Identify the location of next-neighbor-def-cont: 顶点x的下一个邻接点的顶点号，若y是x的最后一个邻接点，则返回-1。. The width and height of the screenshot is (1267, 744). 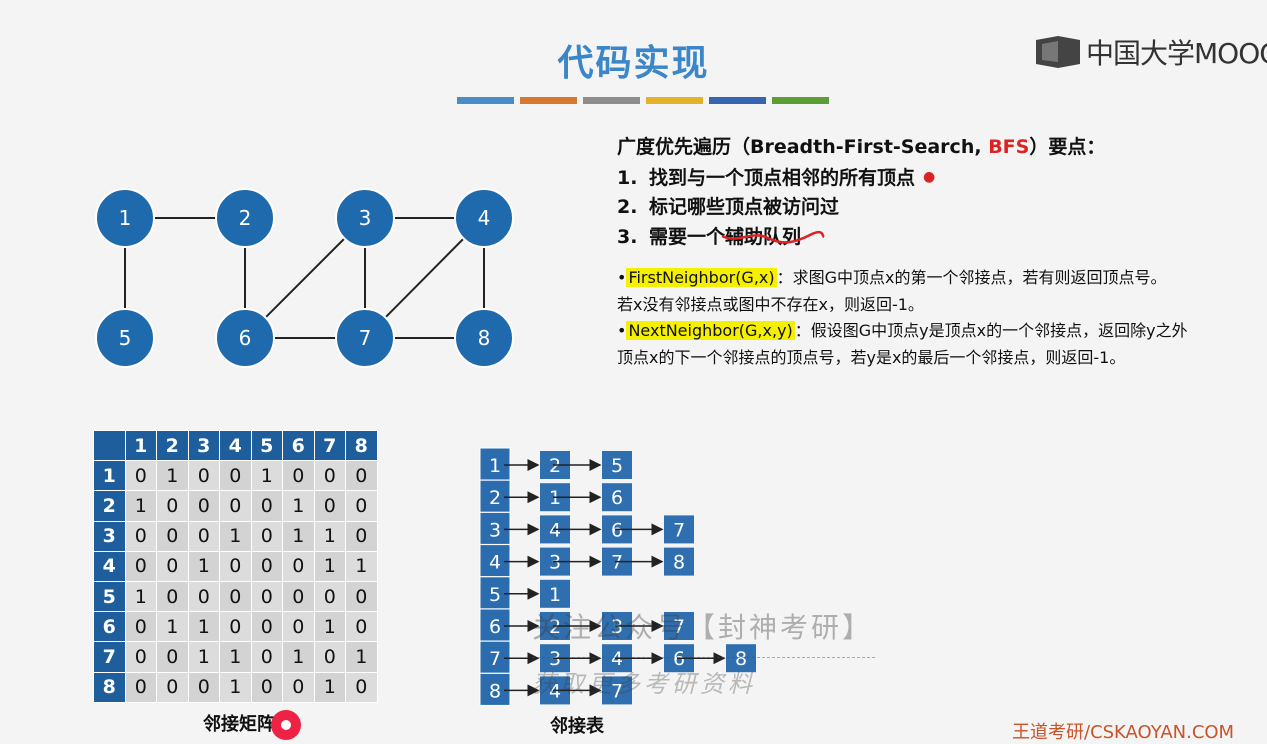
(871, 357).